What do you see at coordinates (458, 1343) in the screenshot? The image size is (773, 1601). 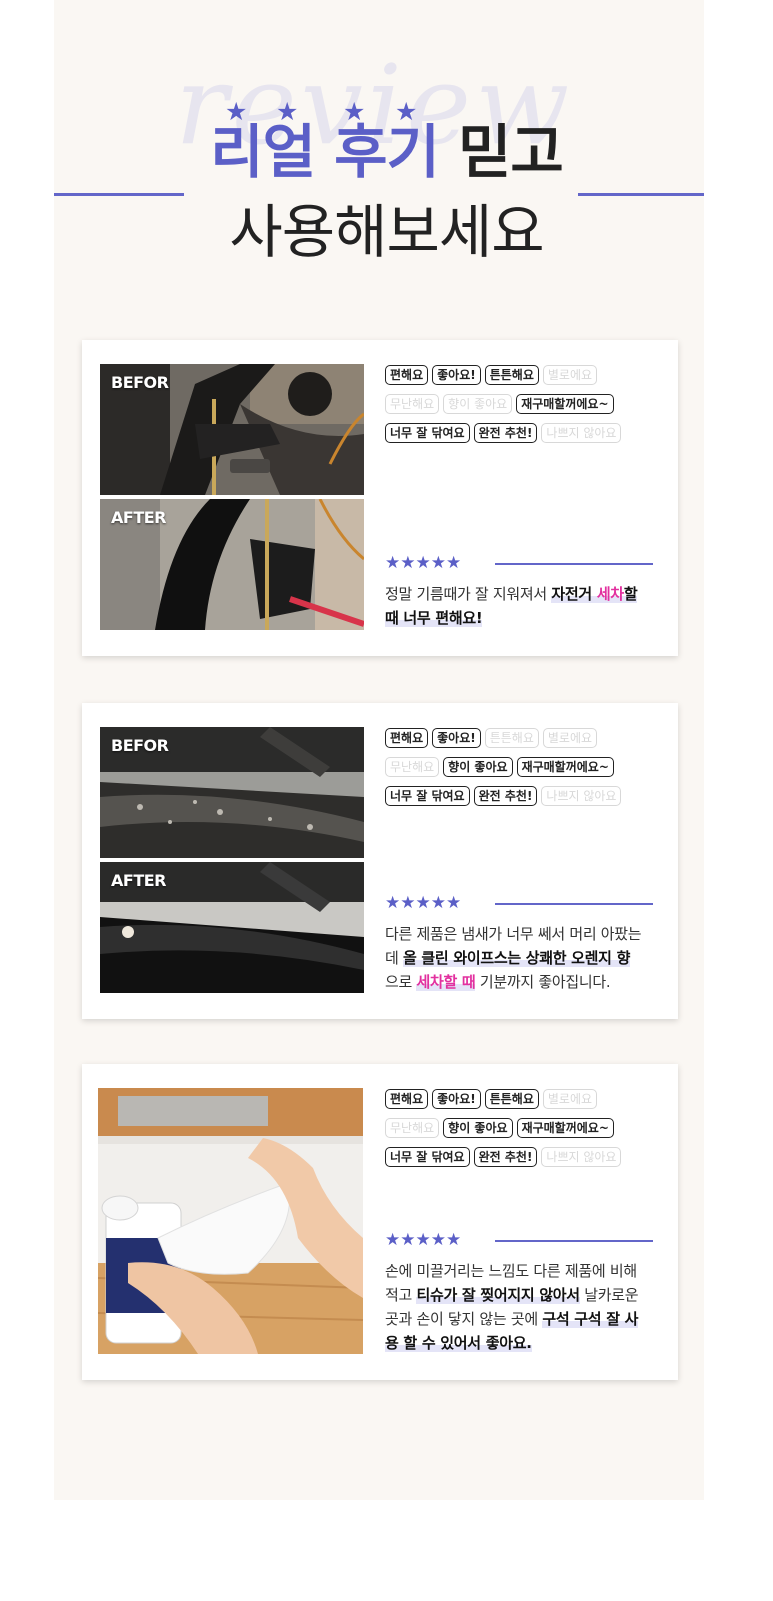 I see `review-bold: 용 할 수 있어서 좋아요.` at bounding box center [458, 1343].